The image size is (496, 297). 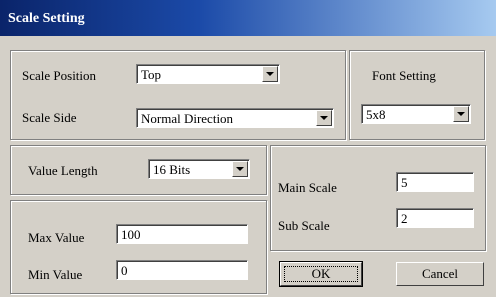 I want to click on scale-side-value: Normal Direction, so click(x=187, y=118).